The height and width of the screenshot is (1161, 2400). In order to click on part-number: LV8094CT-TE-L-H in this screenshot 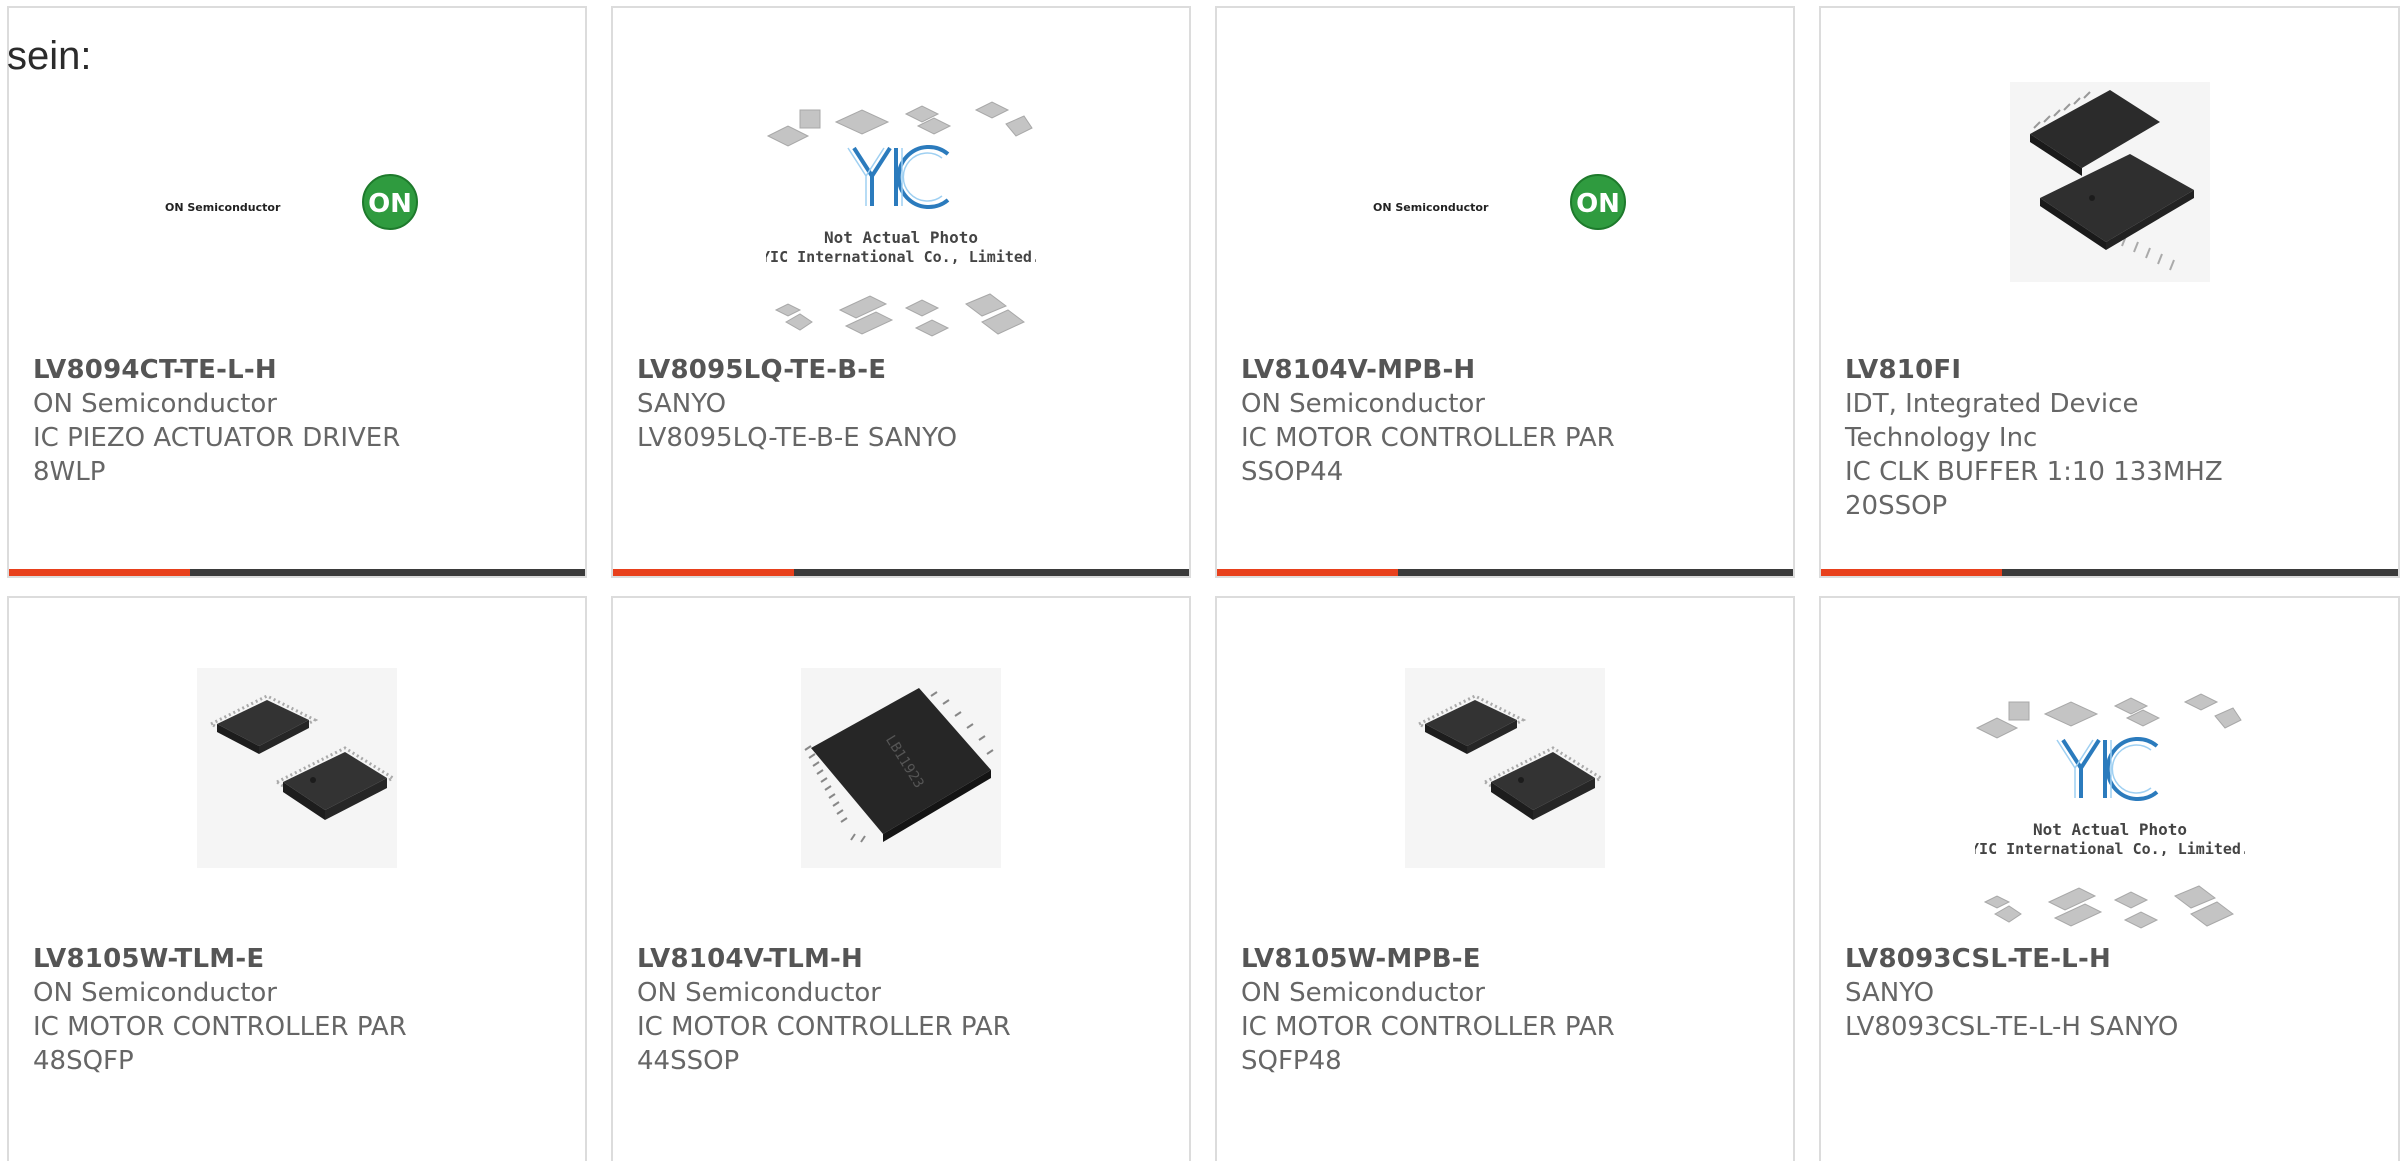, I will do `click(253, 370)`.